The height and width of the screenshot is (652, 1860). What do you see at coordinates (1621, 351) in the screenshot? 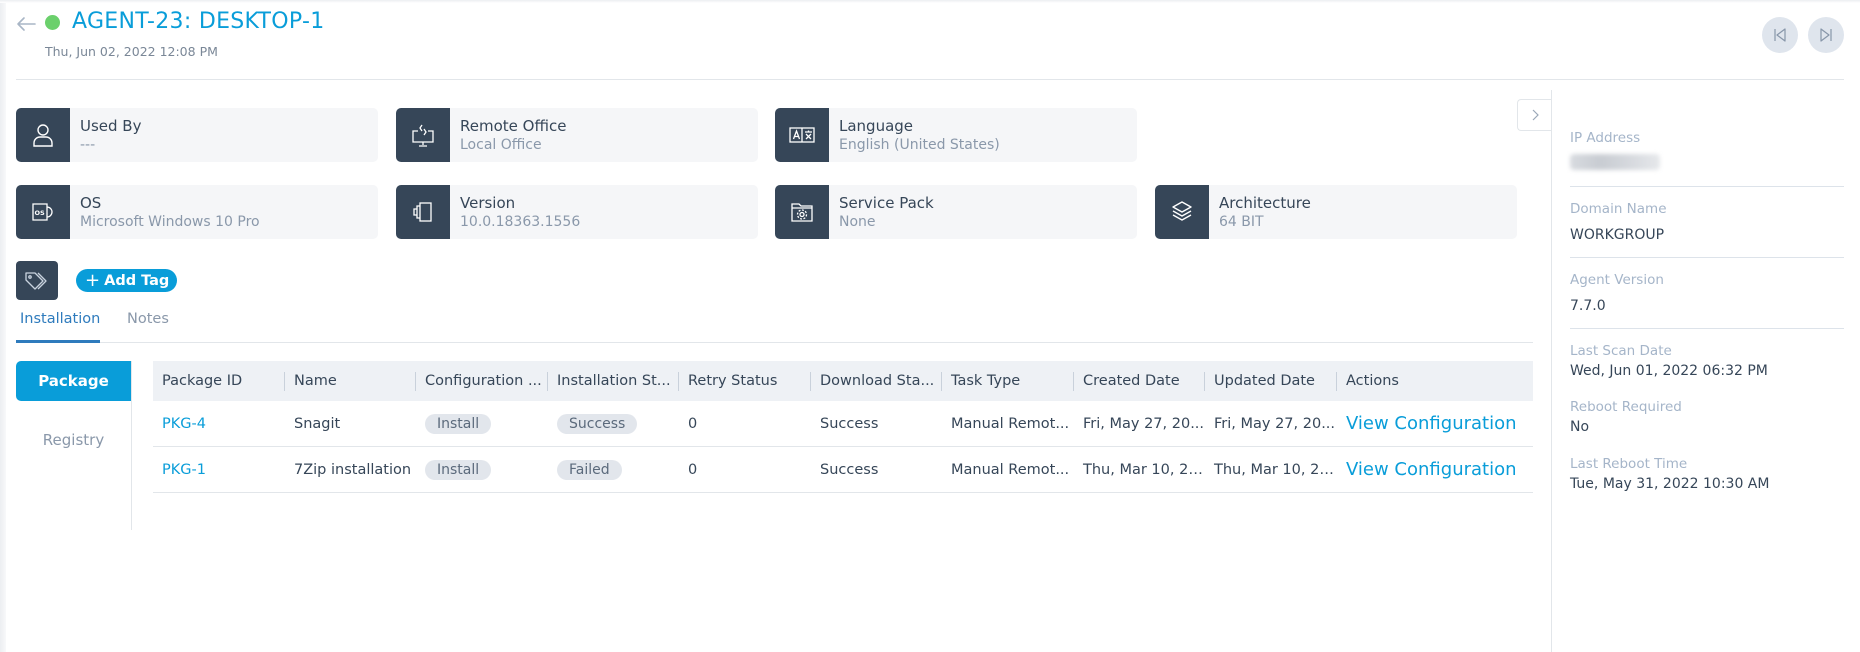
I see `side-item-label: Last Scan Date` at bounding box center [1621, 351].